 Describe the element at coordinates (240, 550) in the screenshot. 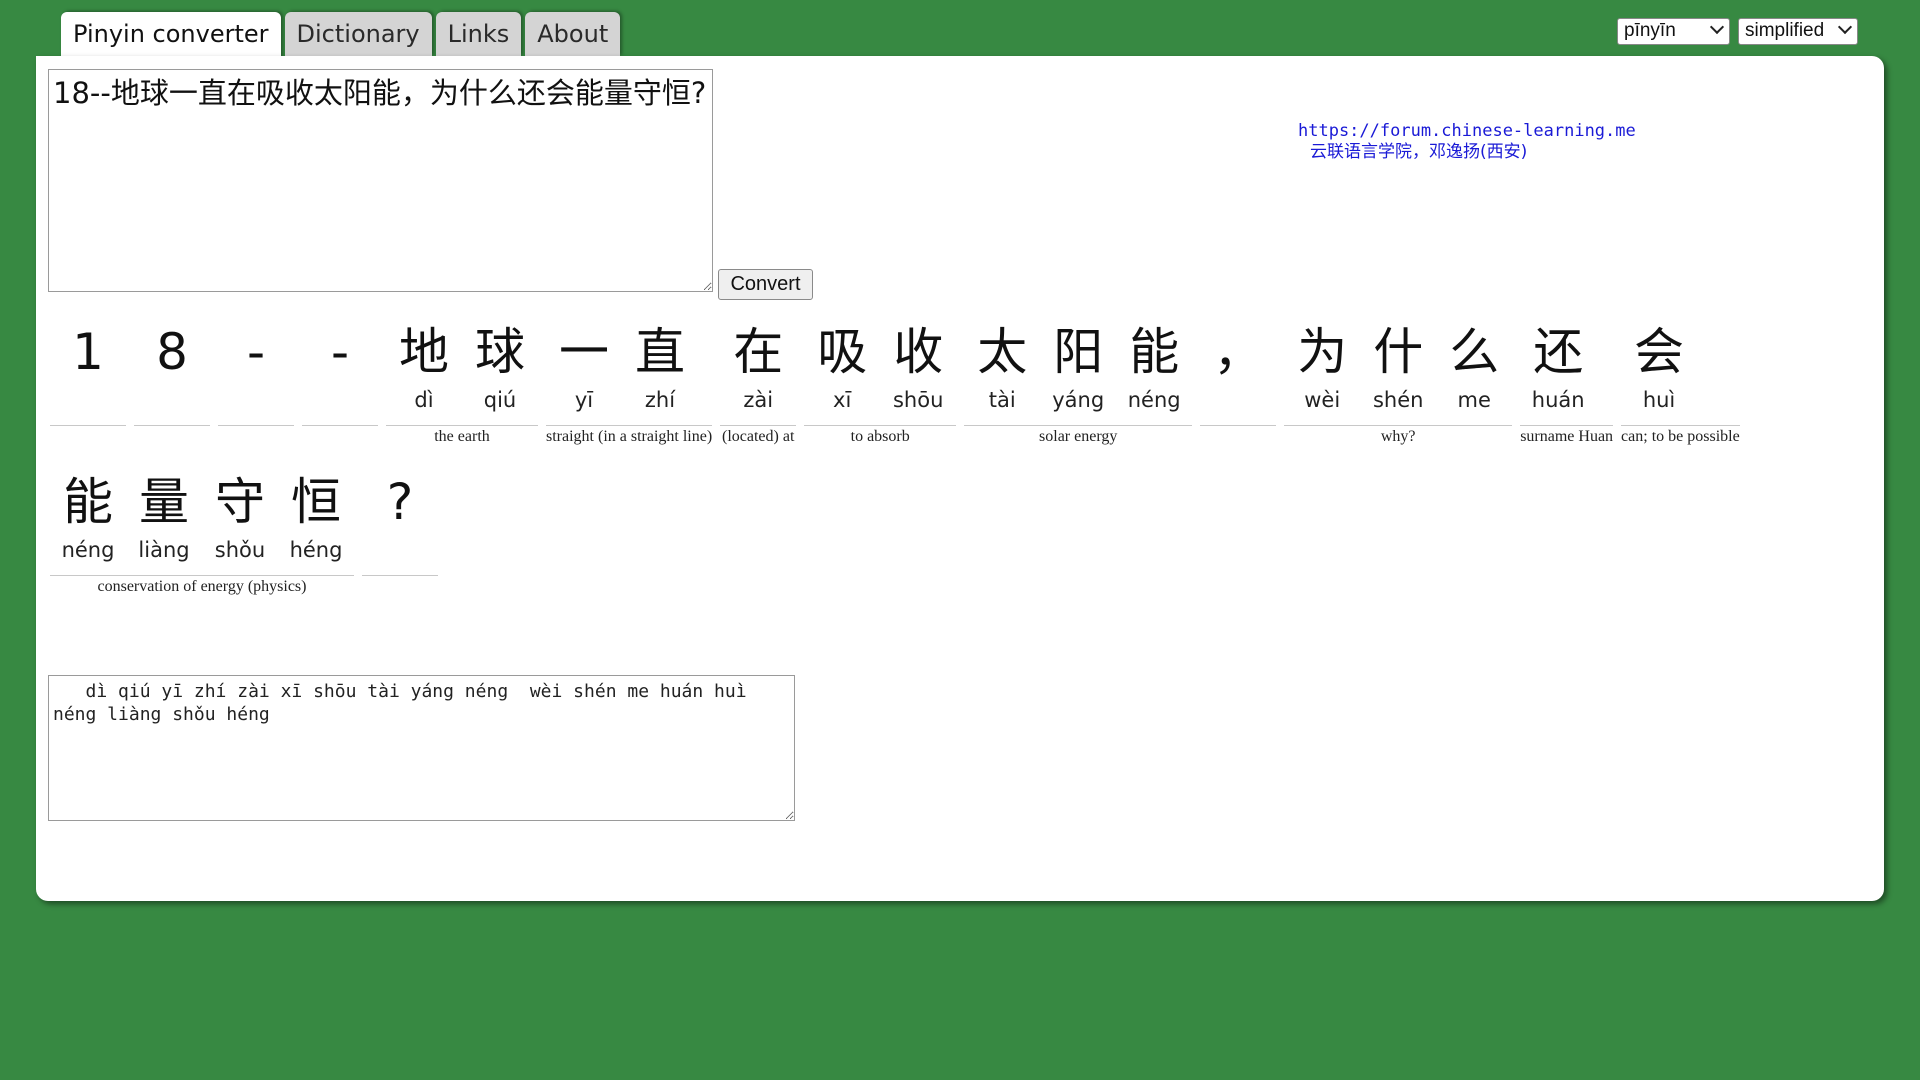

I see `pinyin-text: shǒu` at that location.